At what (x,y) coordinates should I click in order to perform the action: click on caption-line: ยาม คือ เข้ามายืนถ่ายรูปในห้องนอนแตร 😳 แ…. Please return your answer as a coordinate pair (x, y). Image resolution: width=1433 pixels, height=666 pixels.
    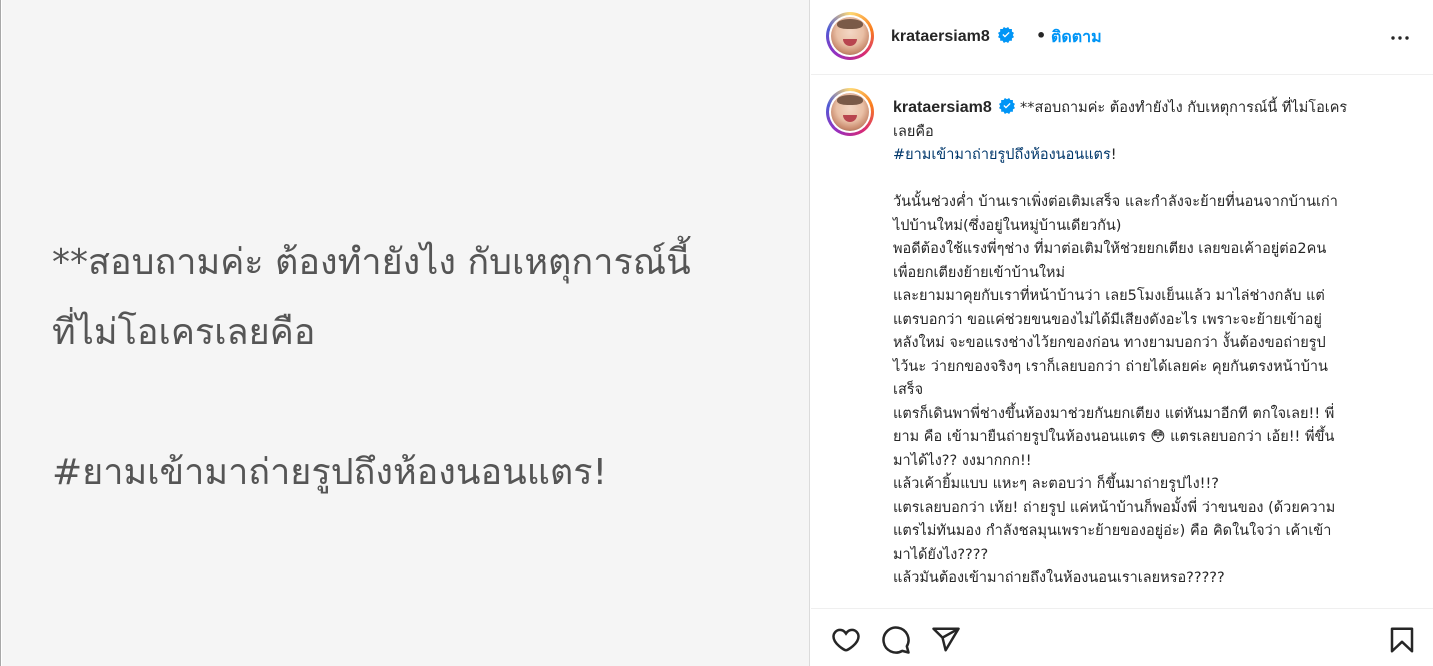
    Looking at the image, I should click on (1114, 437).